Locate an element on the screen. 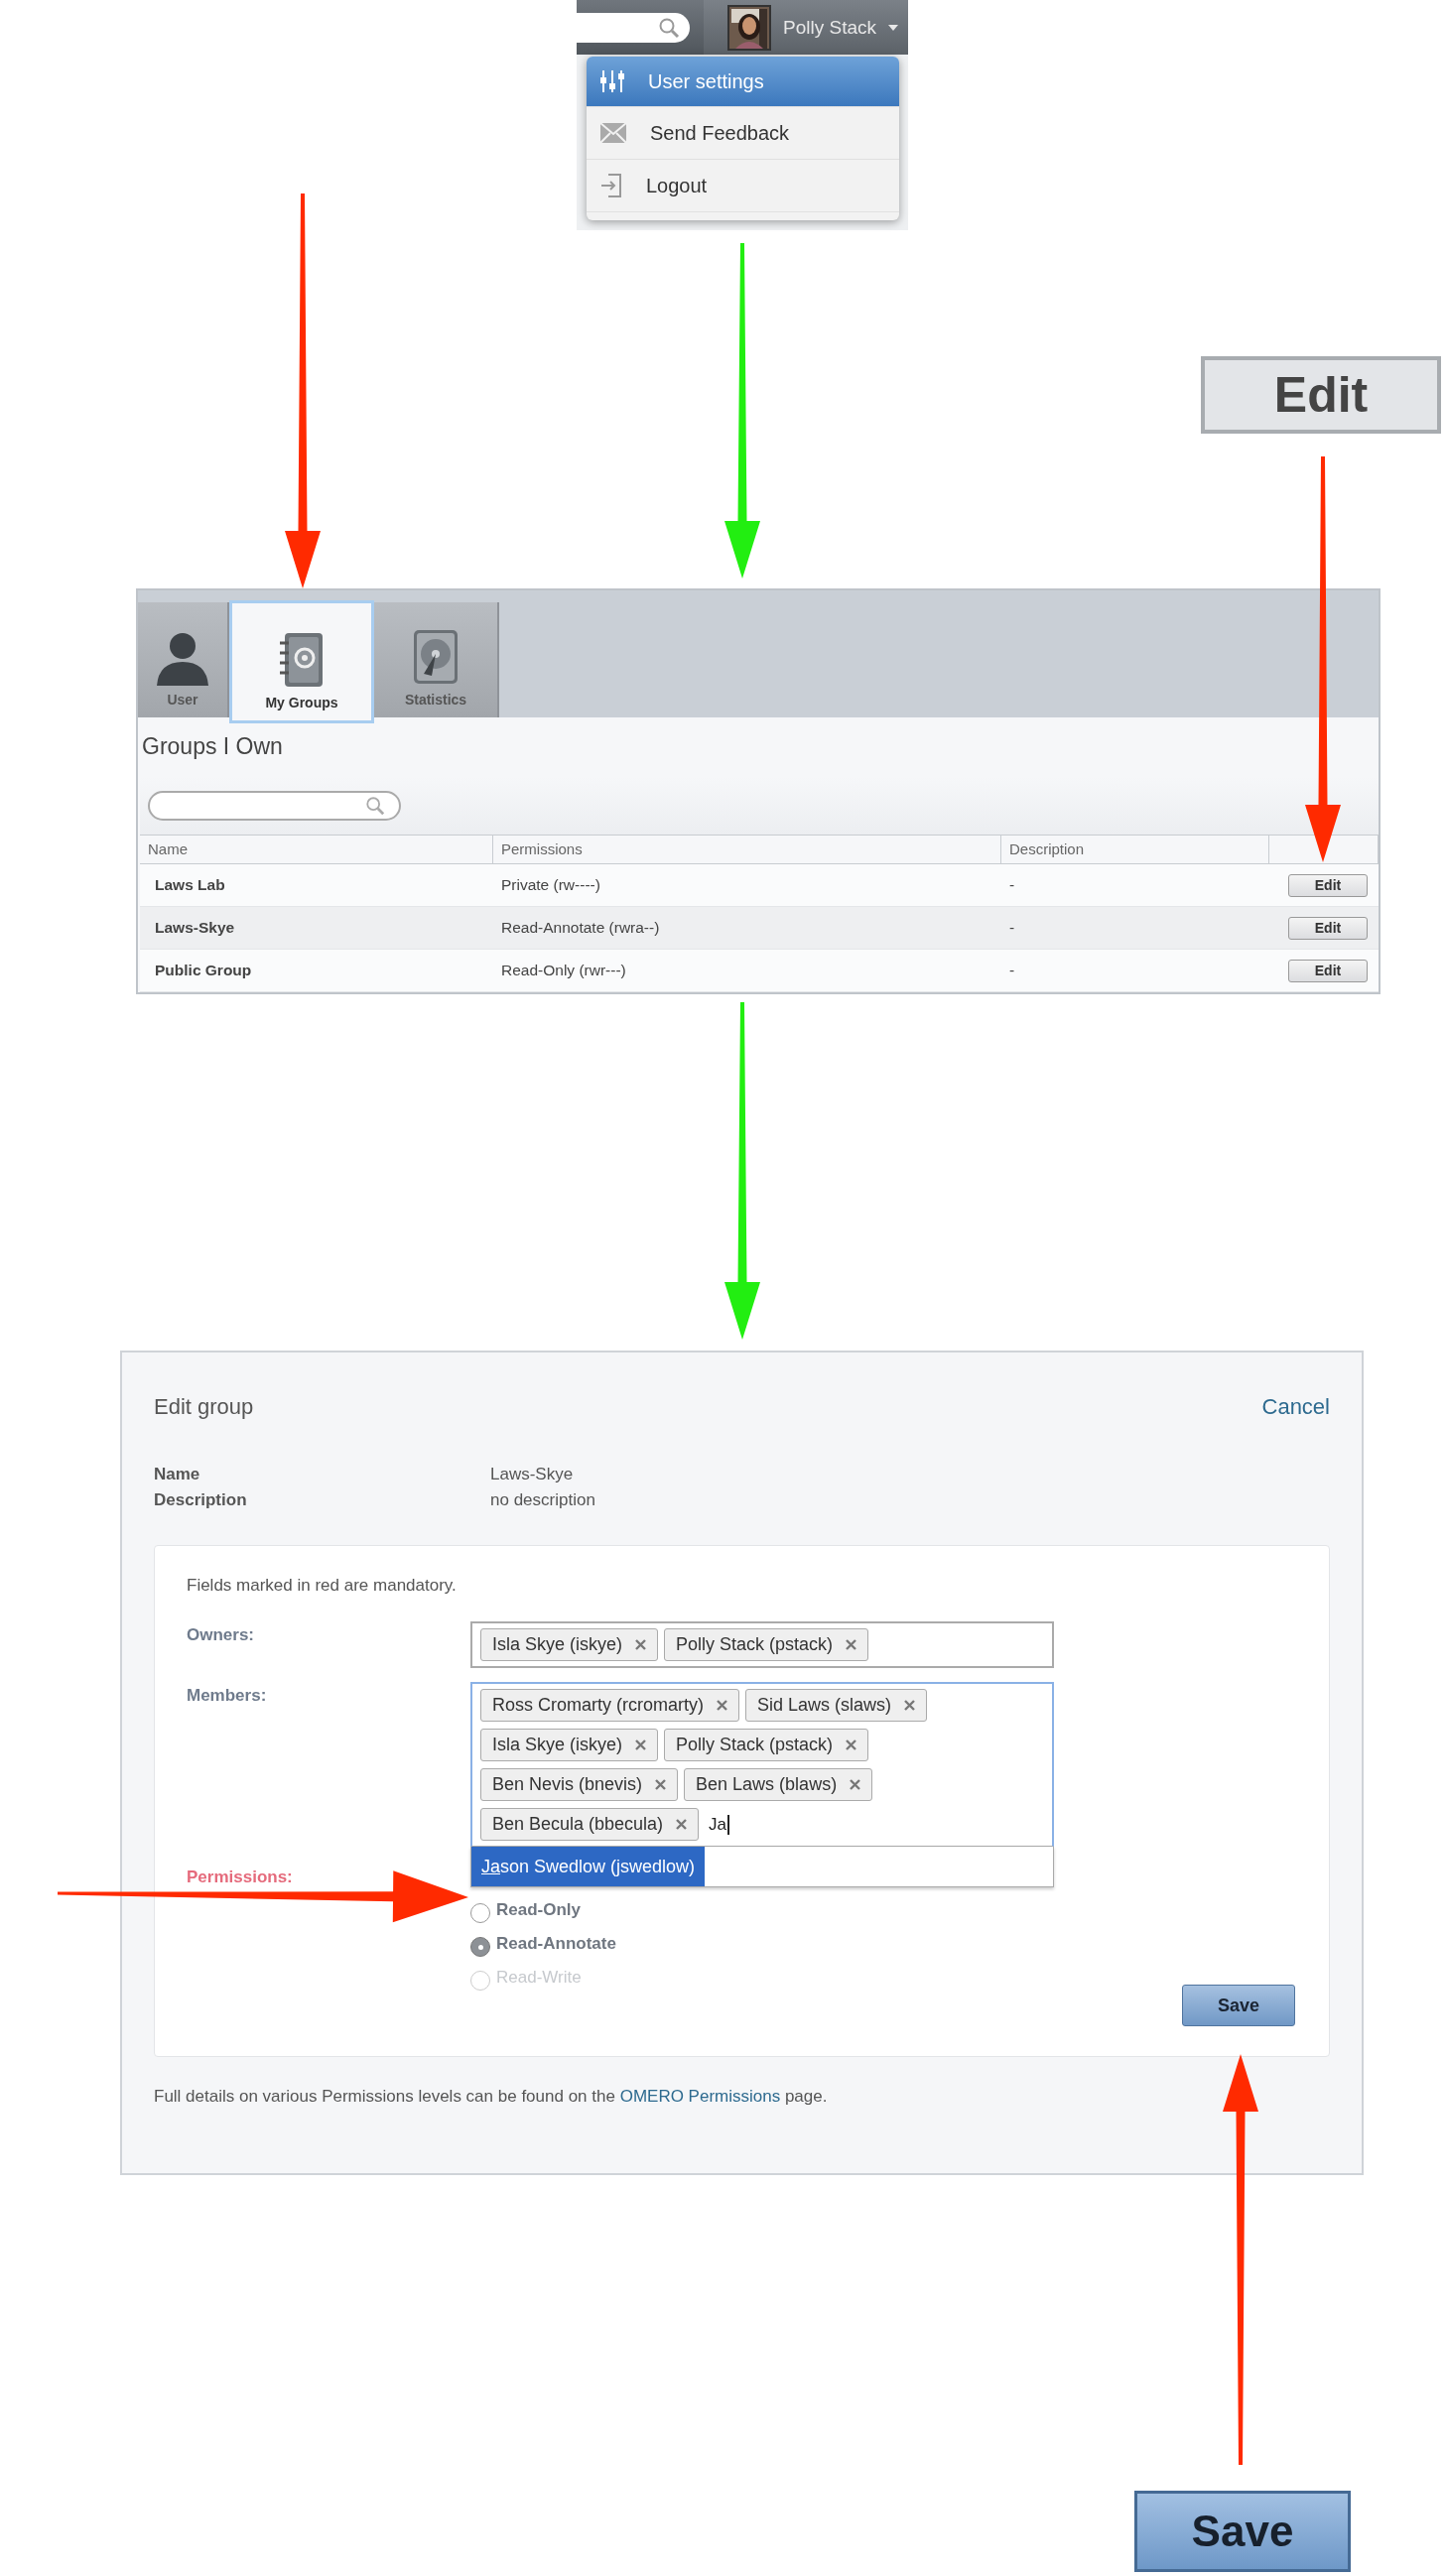 Image resolution: width=1446 pixels, height=2576 pixels. tag-chip: Ross Cromarty (rcromarty) is located at coordinates (609, 1706).